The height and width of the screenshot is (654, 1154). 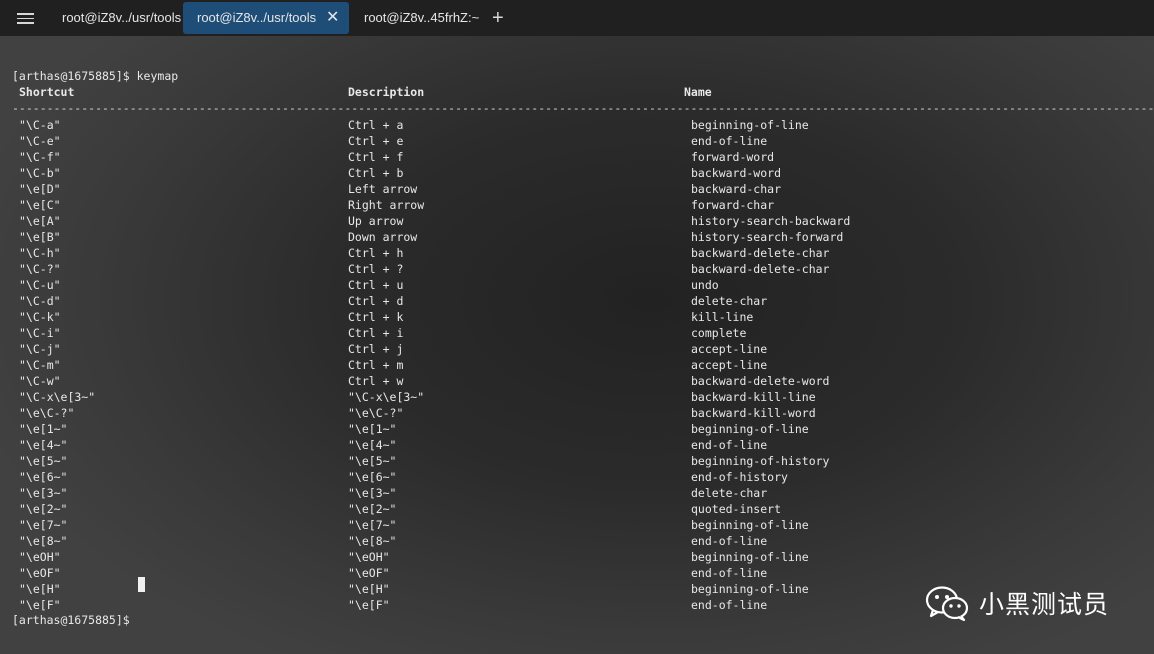 What do you see at coordinates (40, 221) in the screenshot?
I see `row-shortcut: "\e[A"` at bounding box center [40, 221].